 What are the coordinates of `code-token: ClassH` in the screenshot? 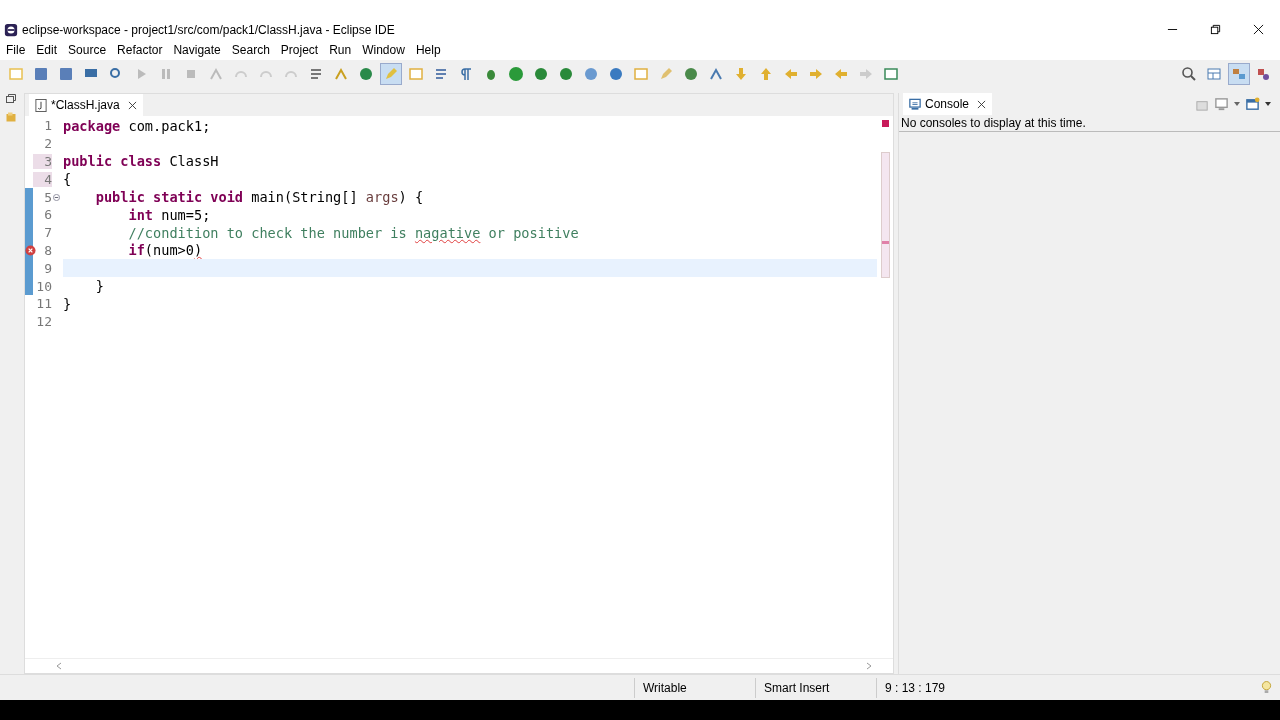 It's located at (193, 161).